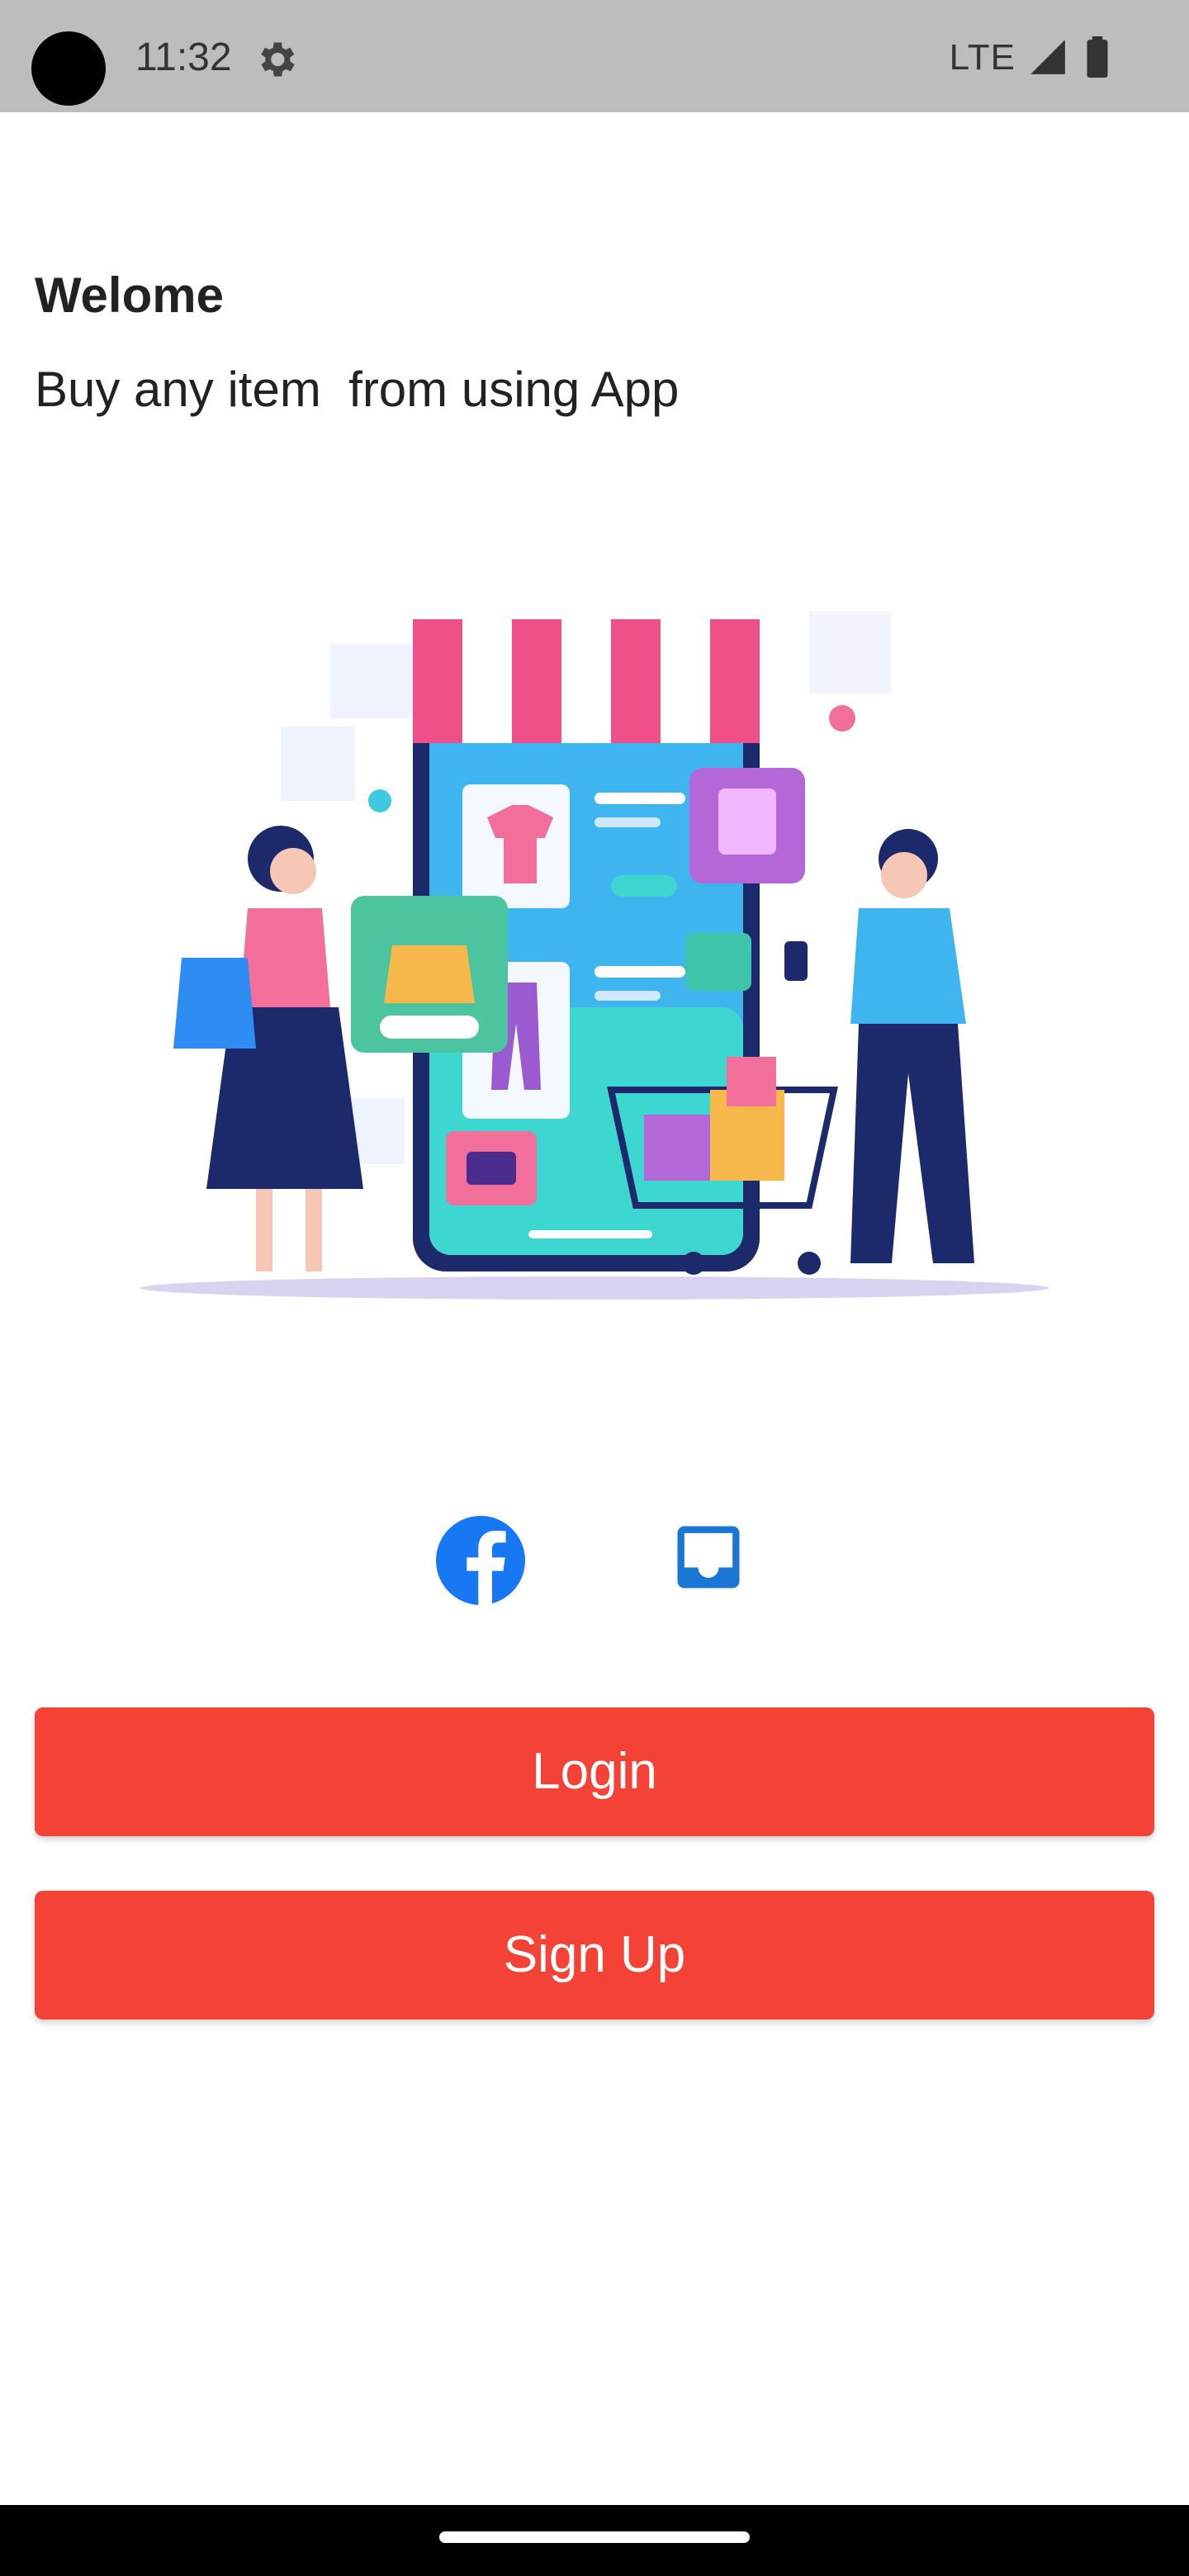 This screenshot has width=1189, height=2576. Describe the element at coordinates (480, 1560) in the screenshot. I see `facebook-icon` at that location.